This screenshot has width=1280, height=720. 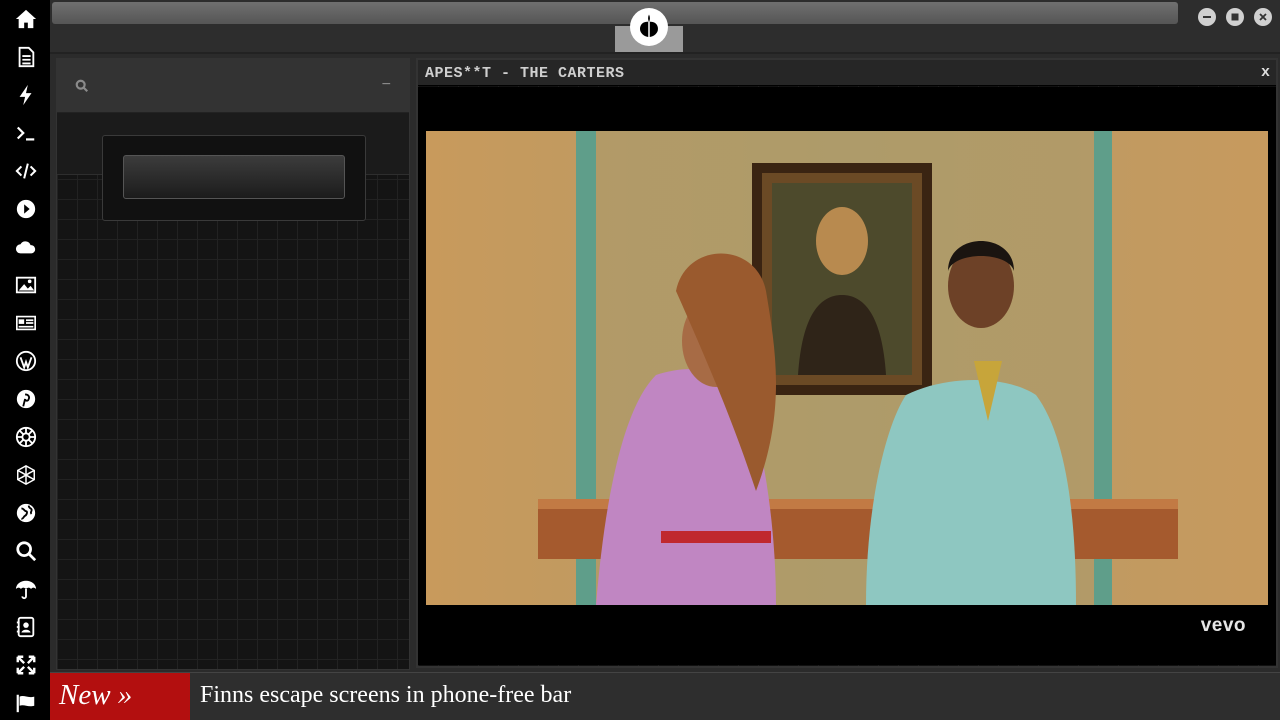 I want to click on ticker-label: New », so click(x=120, y=696).